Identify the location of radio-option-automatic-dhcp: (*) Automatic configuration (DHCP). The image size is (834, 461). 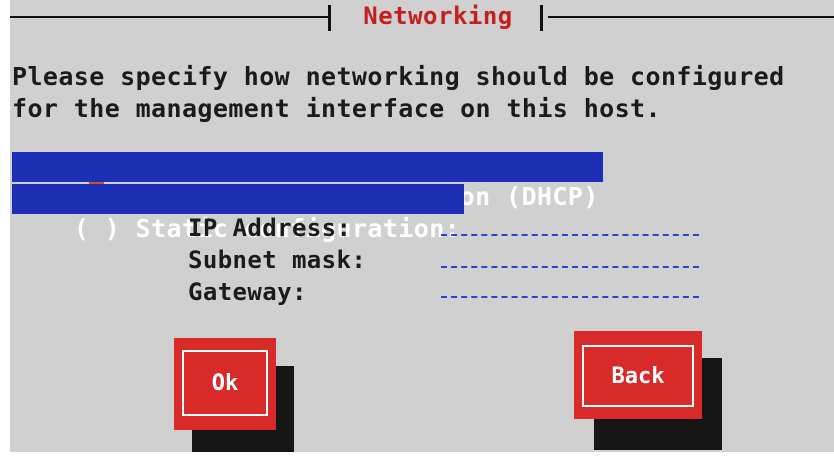
(307, 182).